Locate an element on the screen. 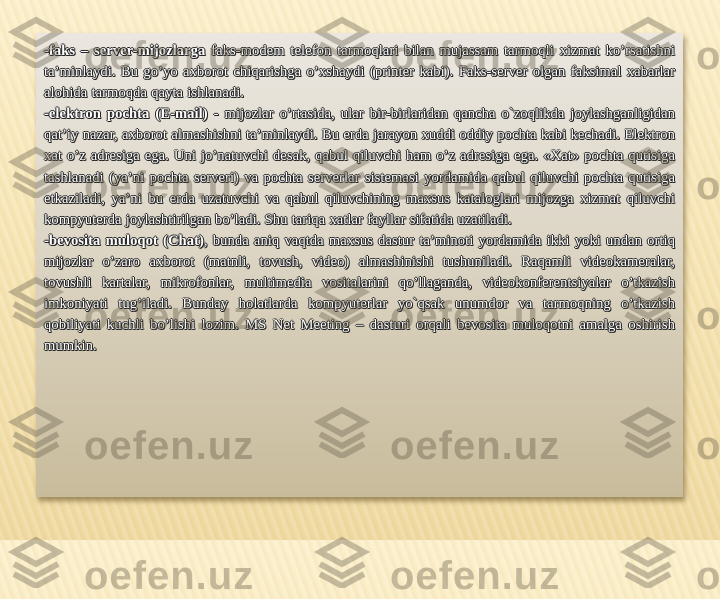  paragraph-lead: -faks – server-mijozlarga is located at coordinates (125, 51).